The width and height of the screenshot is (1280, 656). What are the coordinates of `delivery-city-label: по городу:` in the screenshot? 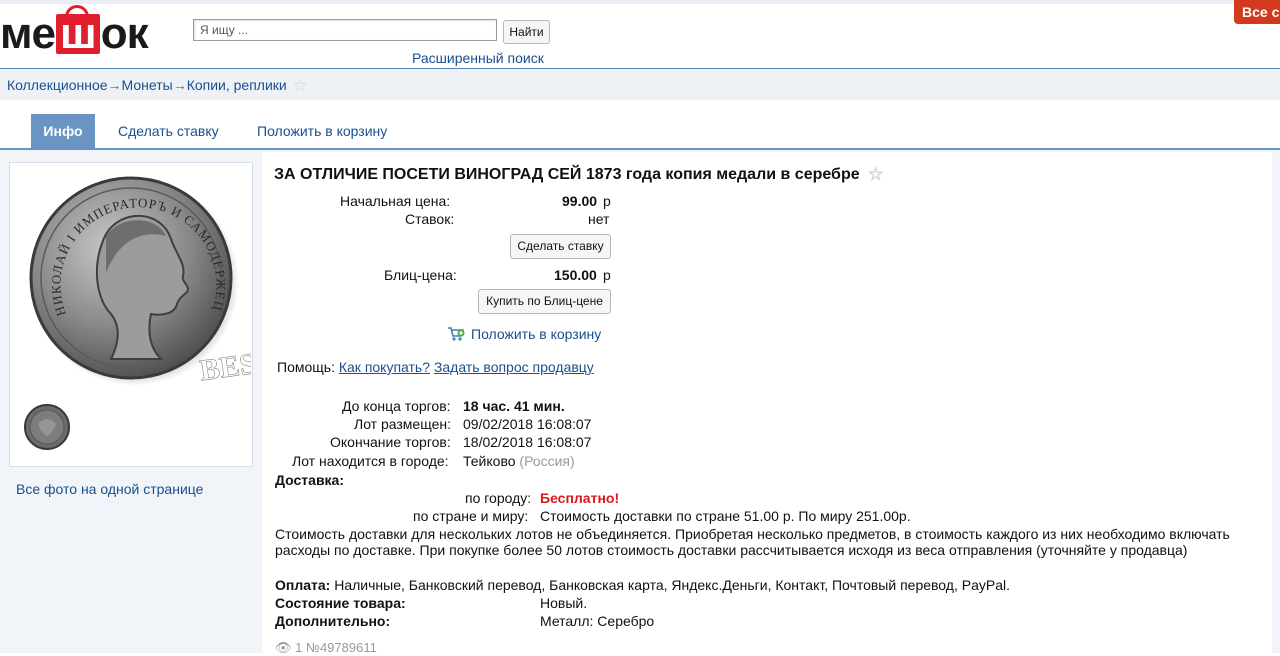 It's located at (498, 498).